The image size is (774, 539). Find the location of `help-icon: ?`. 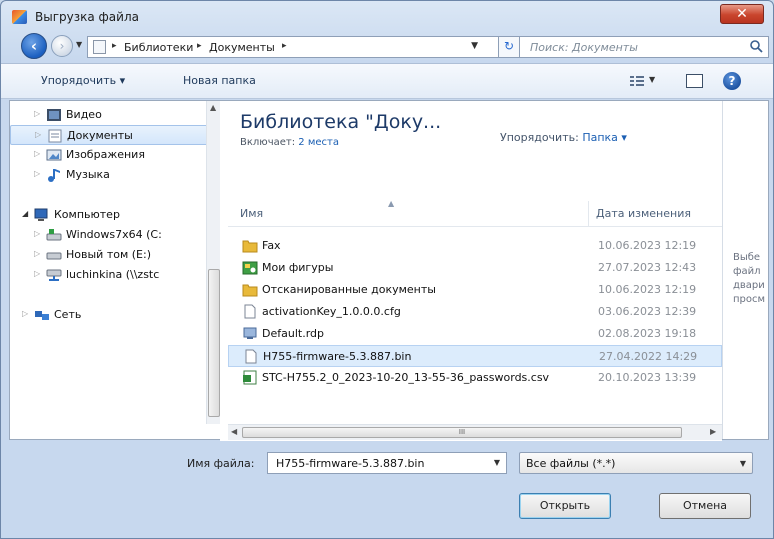

help-icon: ? is located at coordinates (732, 81).